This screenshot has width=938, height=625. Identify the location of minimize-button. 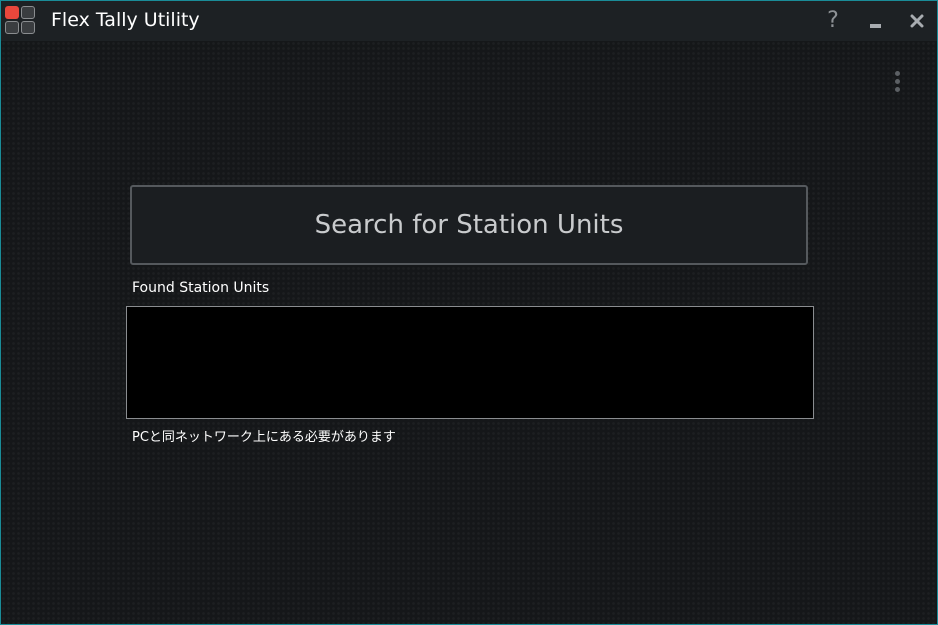
(875, 21).